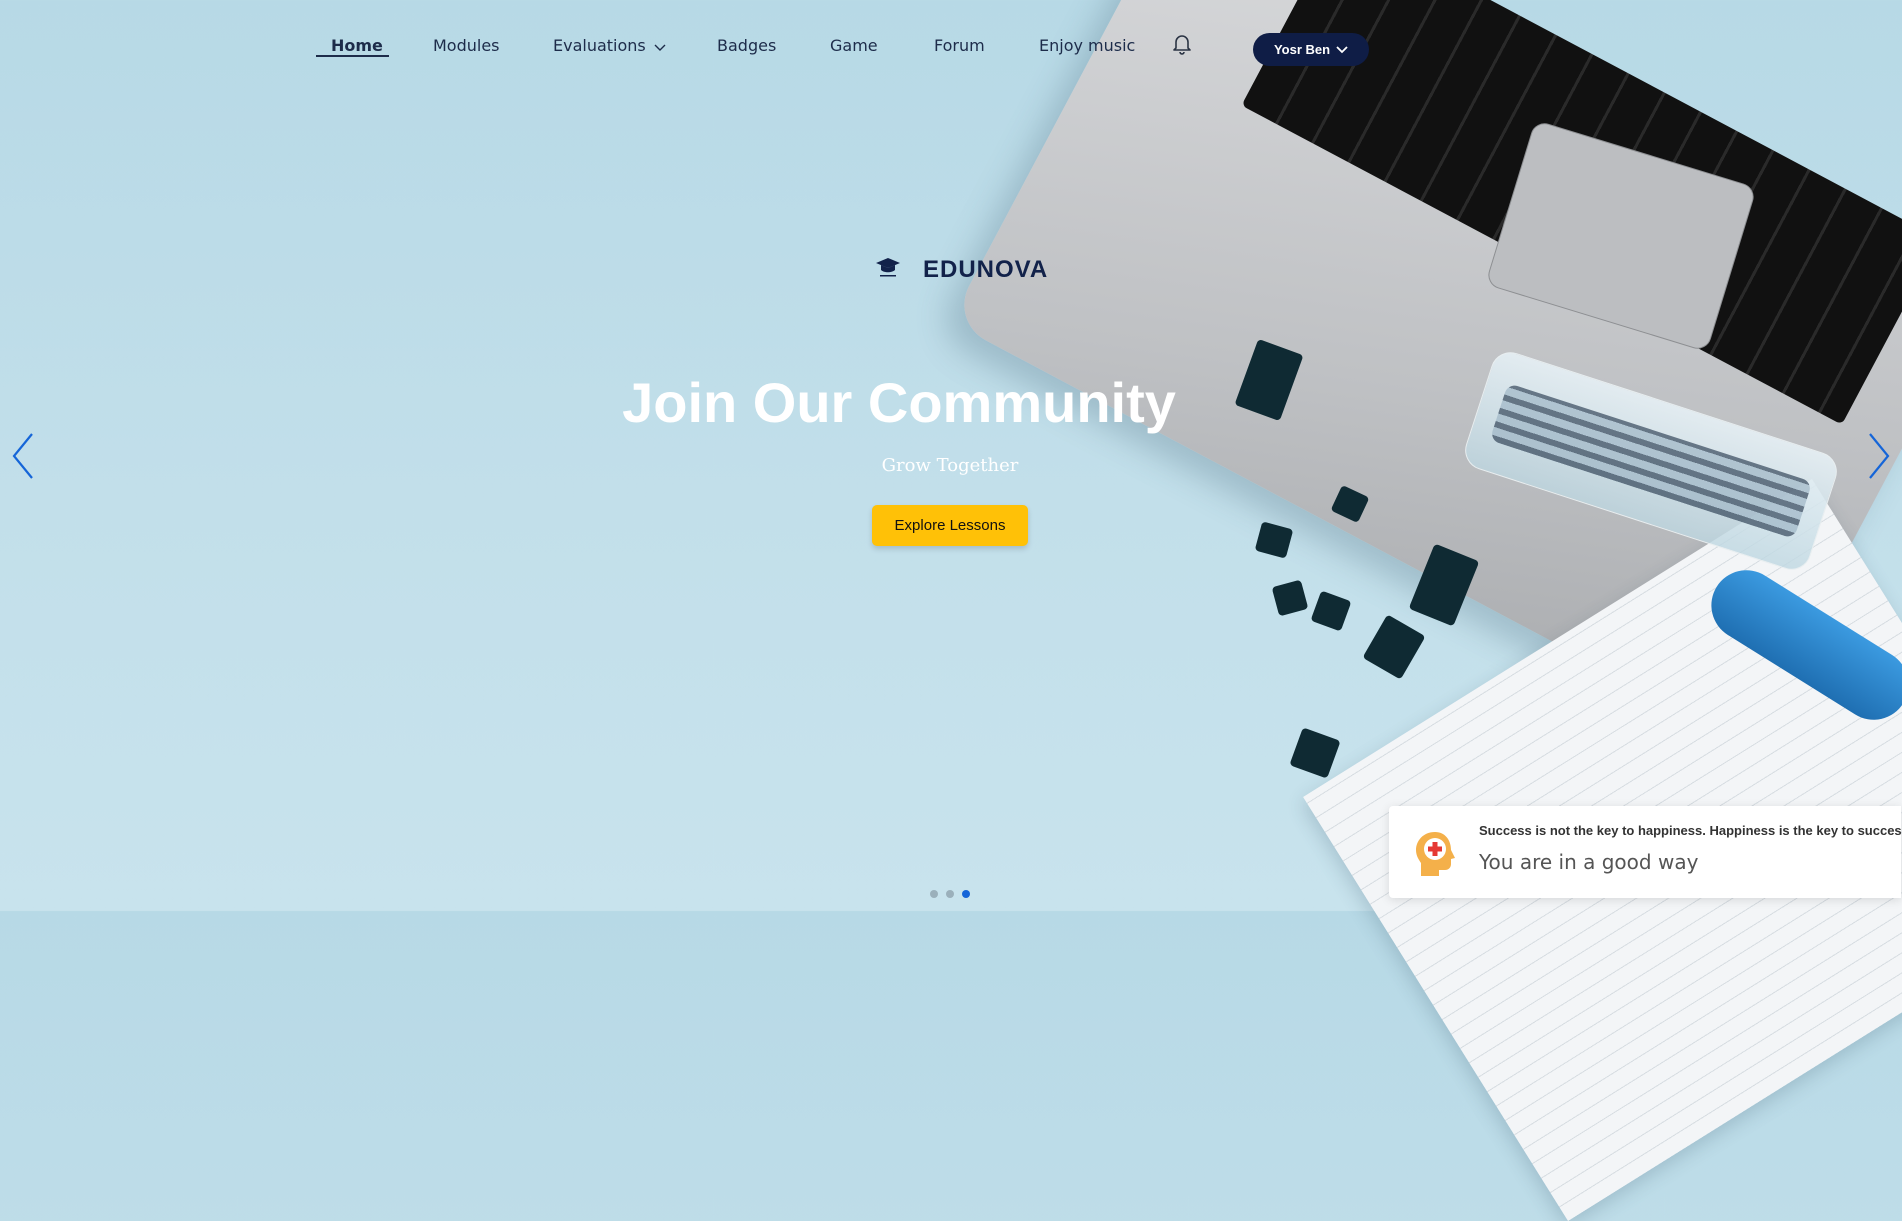 This screenshot has width=1902, height=1221. What do you see at coordinates (986, 269) in the screenshot?
I see `brand-name: EDUNOVA` at bounding box center [986, 269].